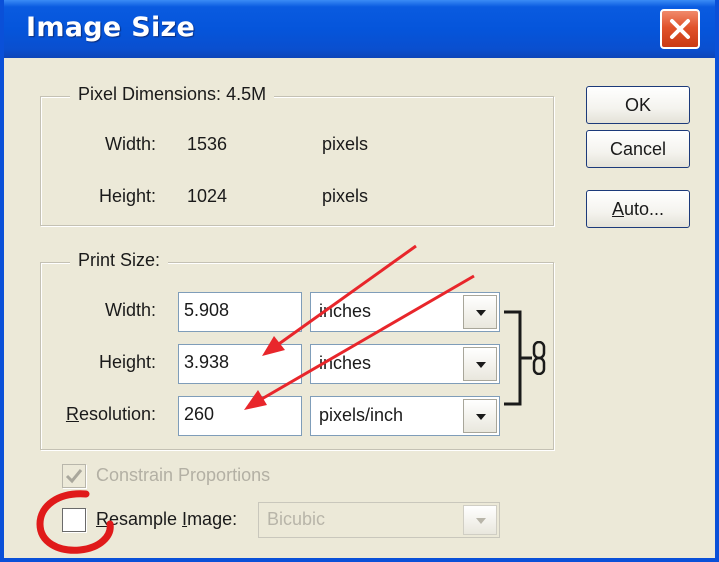  What do you see at coordinates (212, 519) in the screenshot?
I see `resample-label-end: mage:` at bounding box center [212, 519].